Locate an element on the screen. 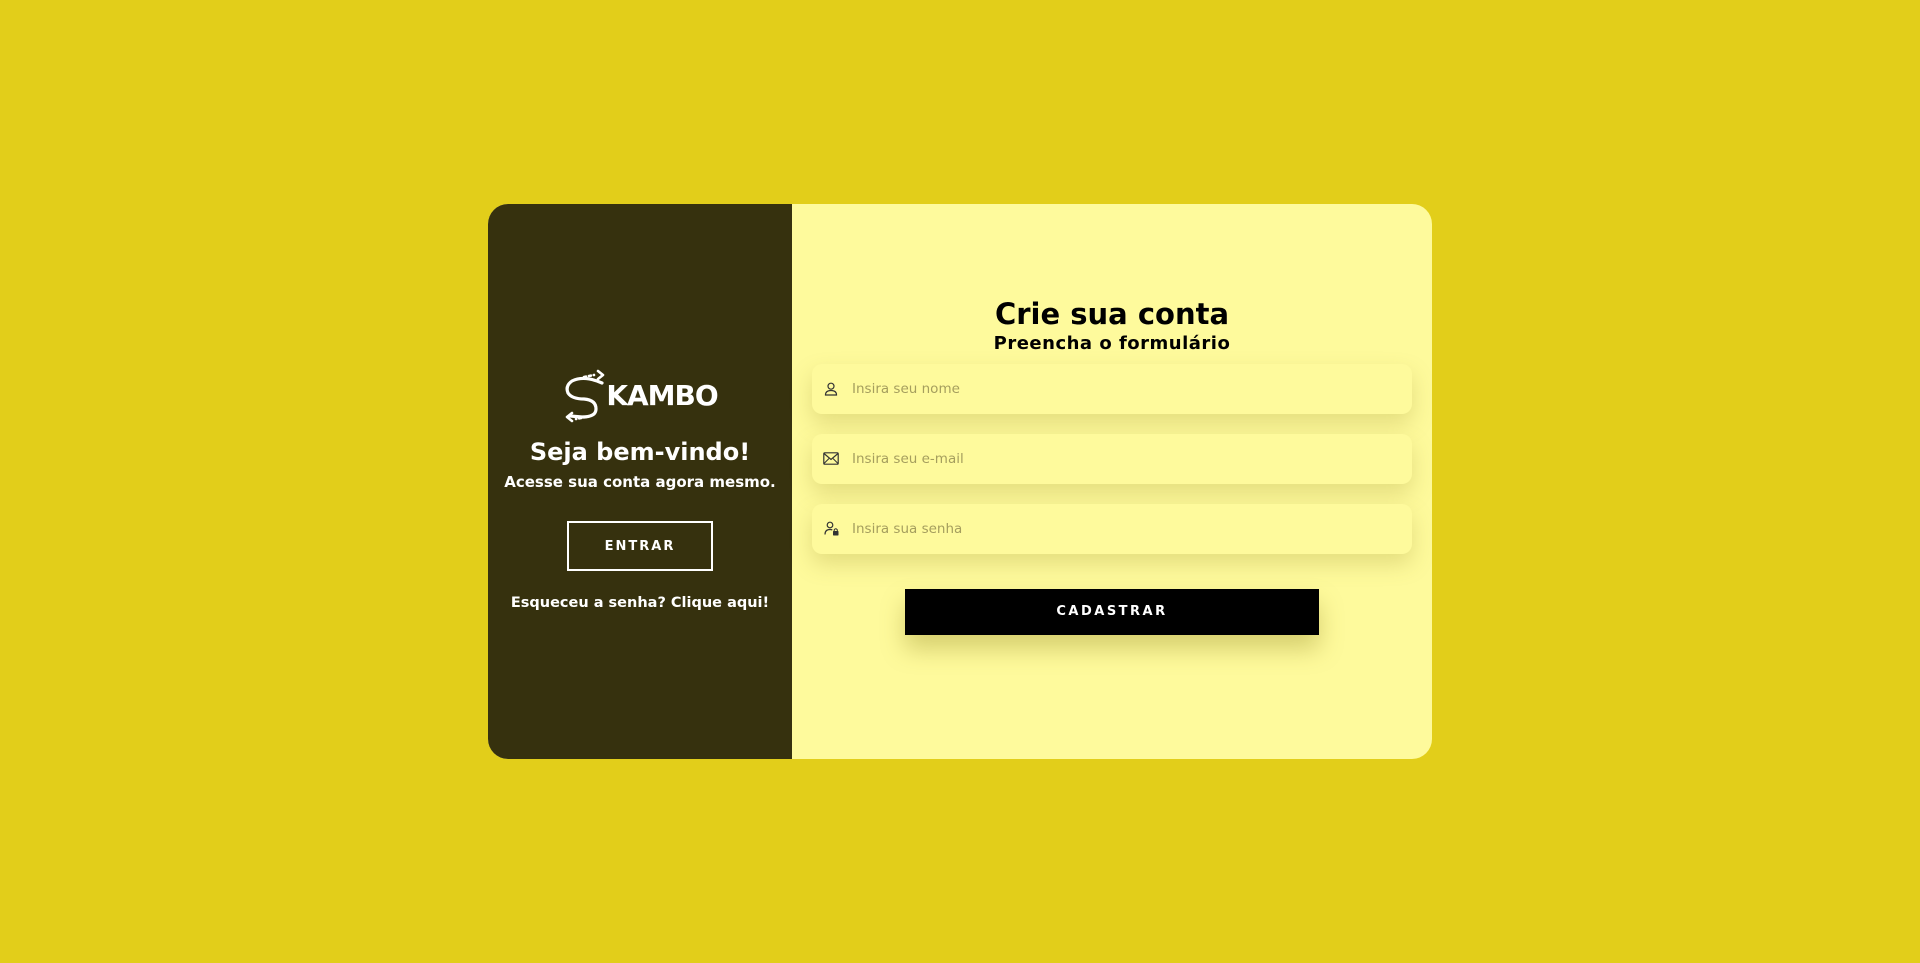 The width and height of the screenshot is (1920, 963). email-input is located at coordinates (1122, 458).